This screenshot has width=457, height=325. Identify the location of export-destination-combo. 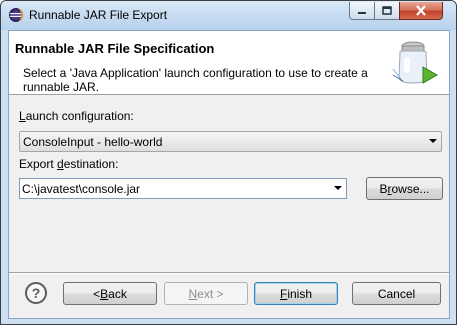
(183, 188).